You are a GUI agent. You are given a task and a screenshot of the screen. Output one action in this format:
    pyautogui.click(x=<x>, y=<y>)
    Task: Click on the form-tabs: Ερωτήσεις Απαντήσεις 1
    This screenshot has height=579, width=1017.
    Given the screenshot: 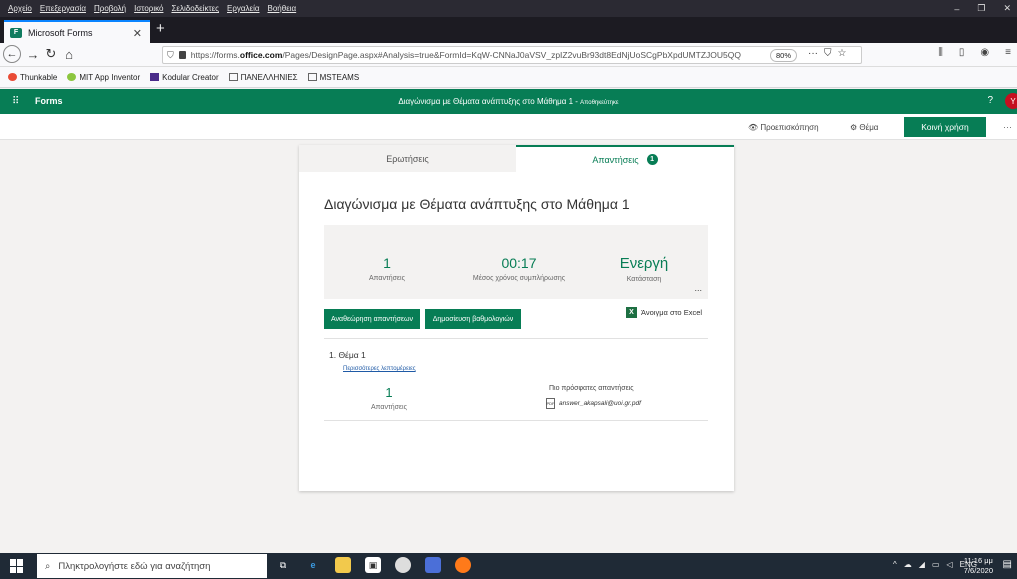 What is the action you would take?
    pyautogui.click(x=516, y=158)
    